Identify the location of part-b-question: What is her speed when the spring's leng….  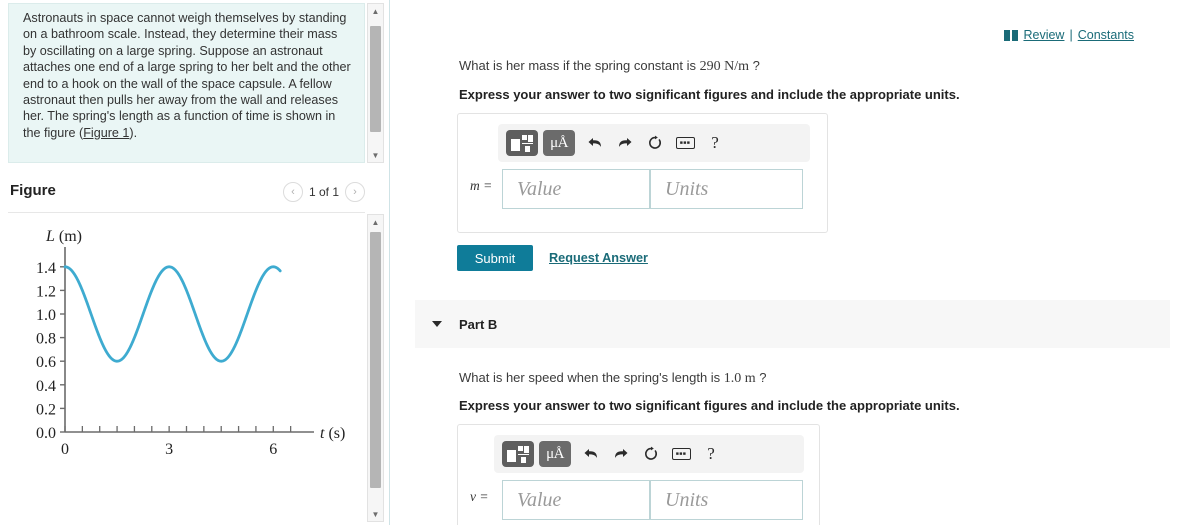
(613, 378).